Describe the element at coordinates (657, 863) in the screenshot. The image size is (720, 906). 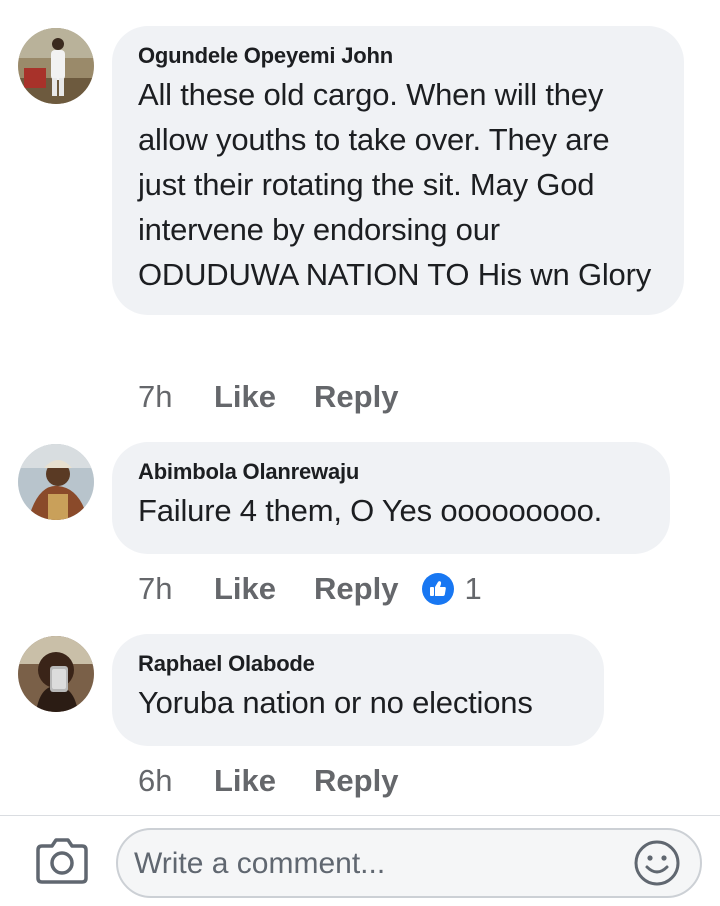
I see `smiley-icon` at that location.